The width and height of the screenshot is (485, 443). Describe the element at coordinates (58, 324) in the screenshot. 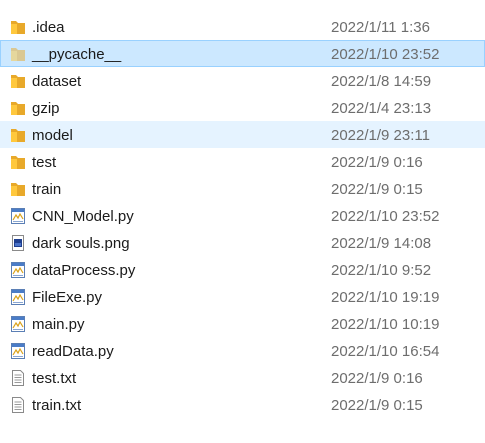

I see `file-name: main.py` at that location.